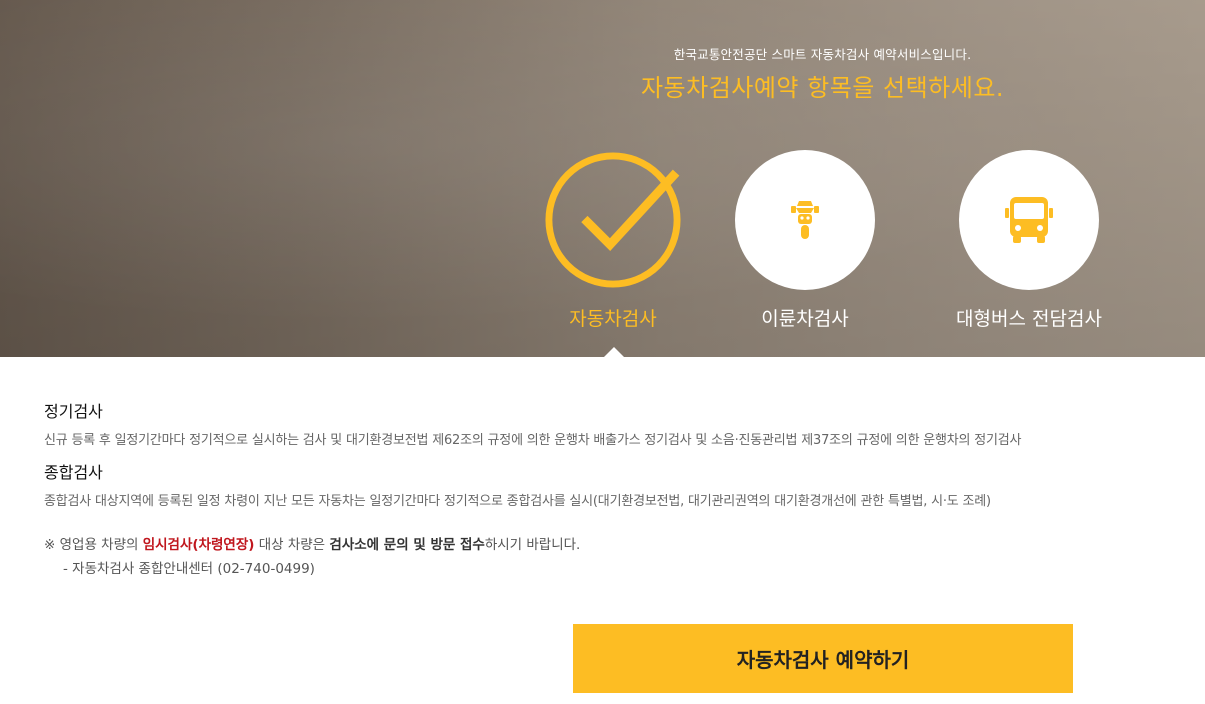 The height and width of the screenshot is (704, 1205). Describe the element at coordinates (189, 569) in the screenshot. I see `notice-contact: - 자동차검사 종합안내센터 (02-740-0499)` at that location.